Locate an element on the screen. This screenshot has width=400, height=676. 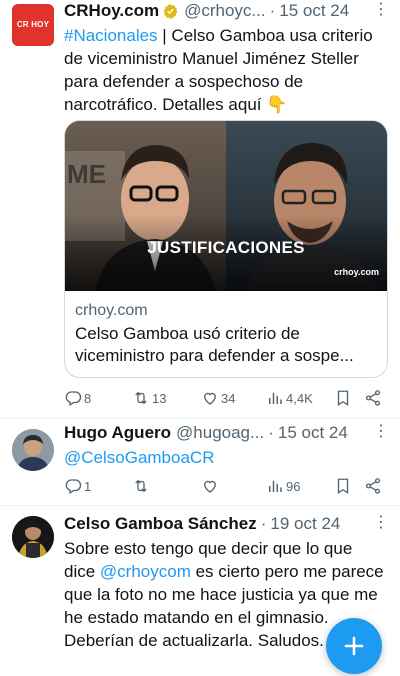
tweet-header: Hugo Aguero @hugoag... · 15 oct 24 ⋮ is located at coordinates (226, 433).